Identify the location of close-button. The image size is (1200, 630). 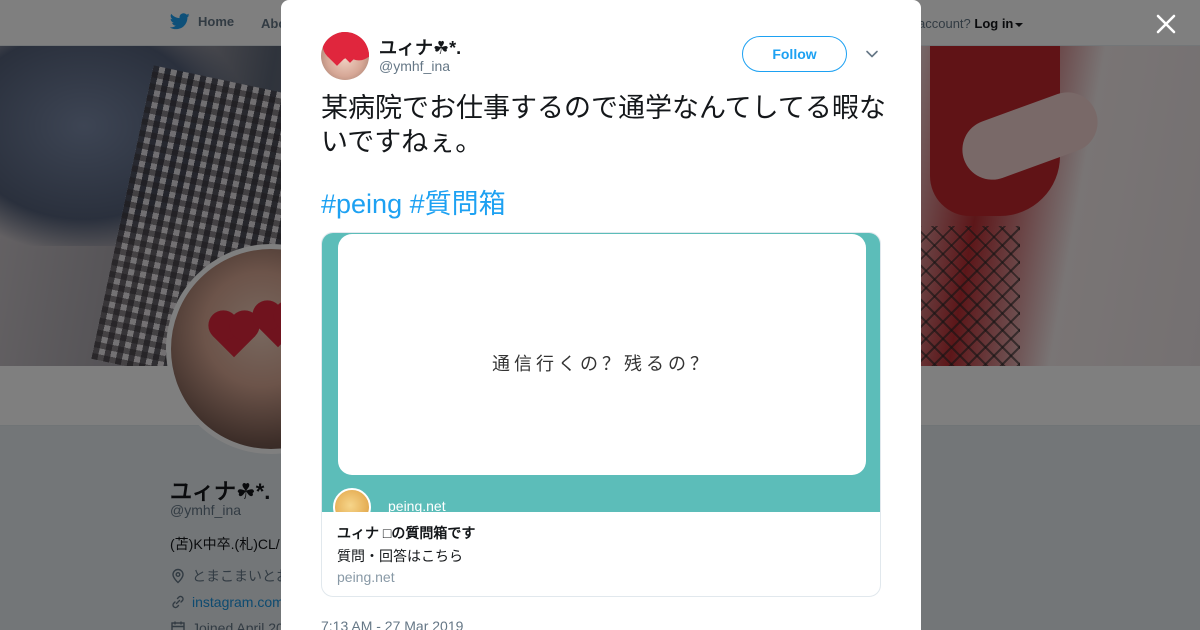
(1166, 24).